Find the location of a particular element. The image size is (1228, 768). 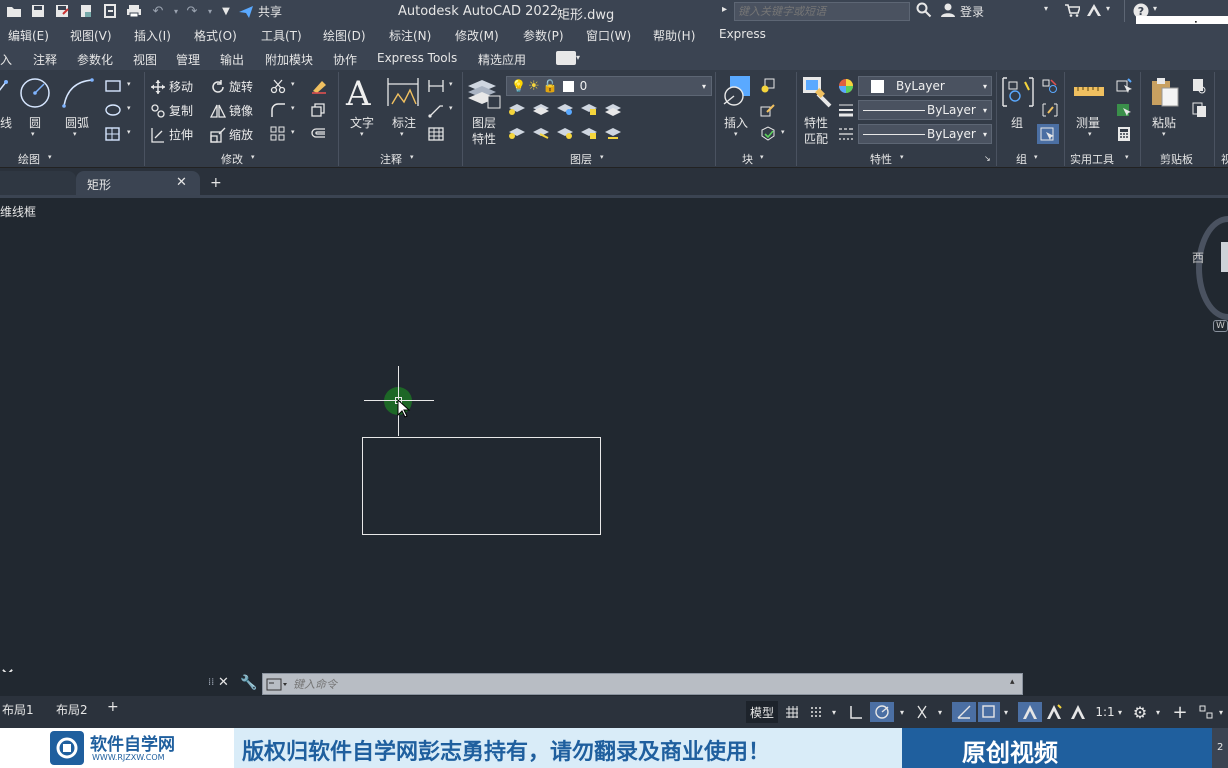

draw-panel-title: 绘图 is located at coordinates (29, 159).